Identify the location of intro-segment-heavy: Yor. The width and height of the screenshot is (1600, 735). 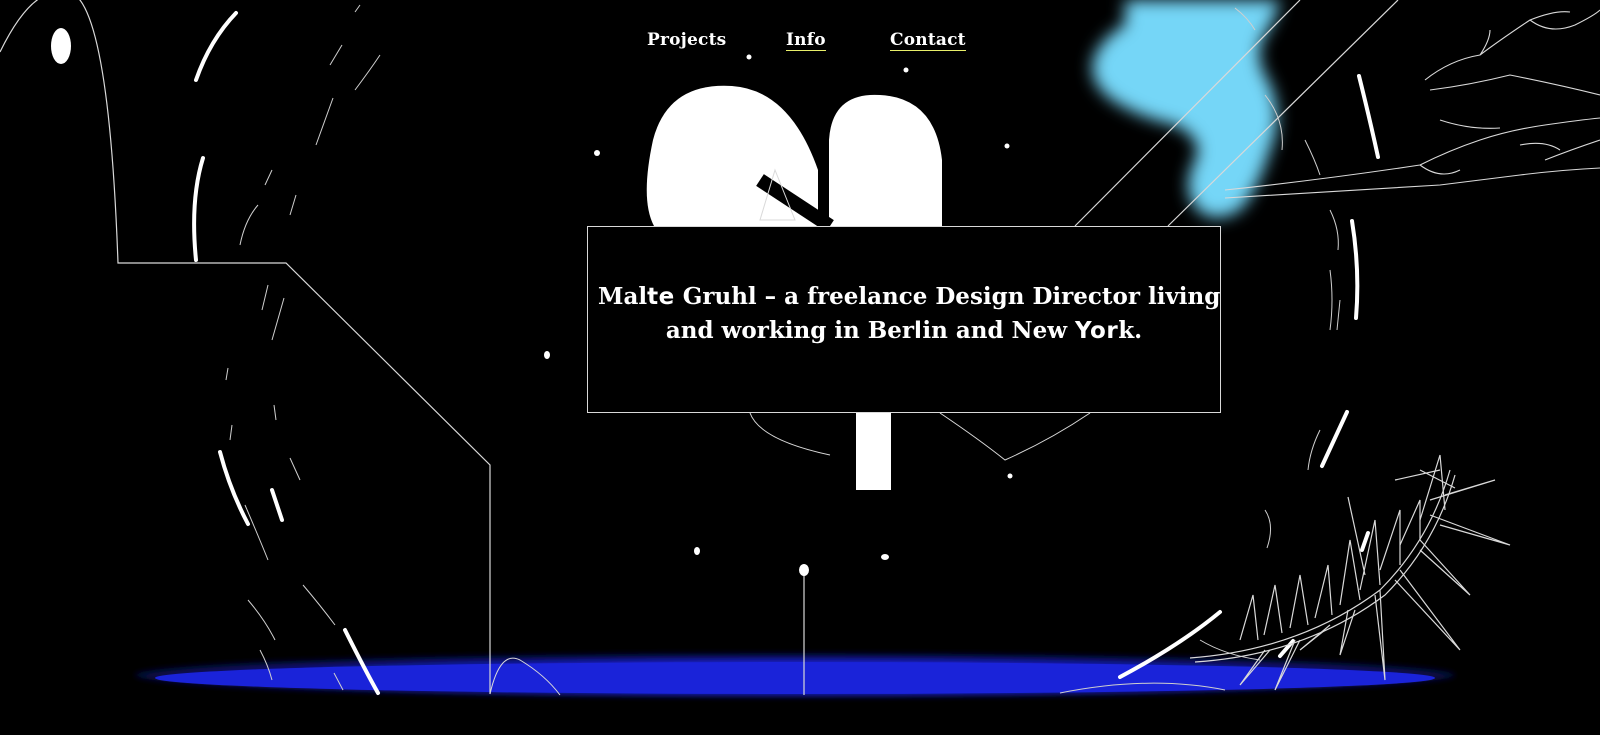
(1097, 331).